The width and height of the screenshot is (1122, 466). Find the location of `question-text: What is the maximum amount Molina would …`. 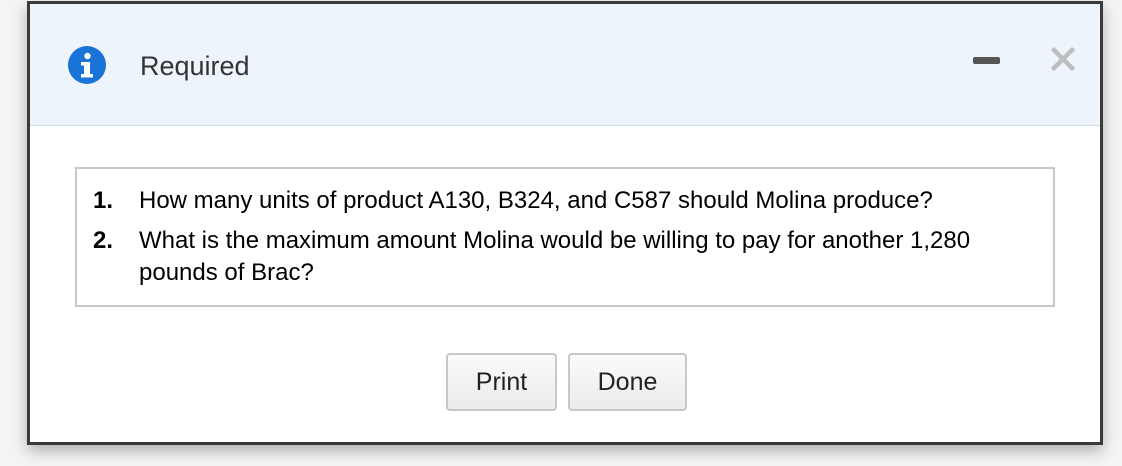

question-text: What is the maximum amount Molina would … is located at coordinates (555, 256).